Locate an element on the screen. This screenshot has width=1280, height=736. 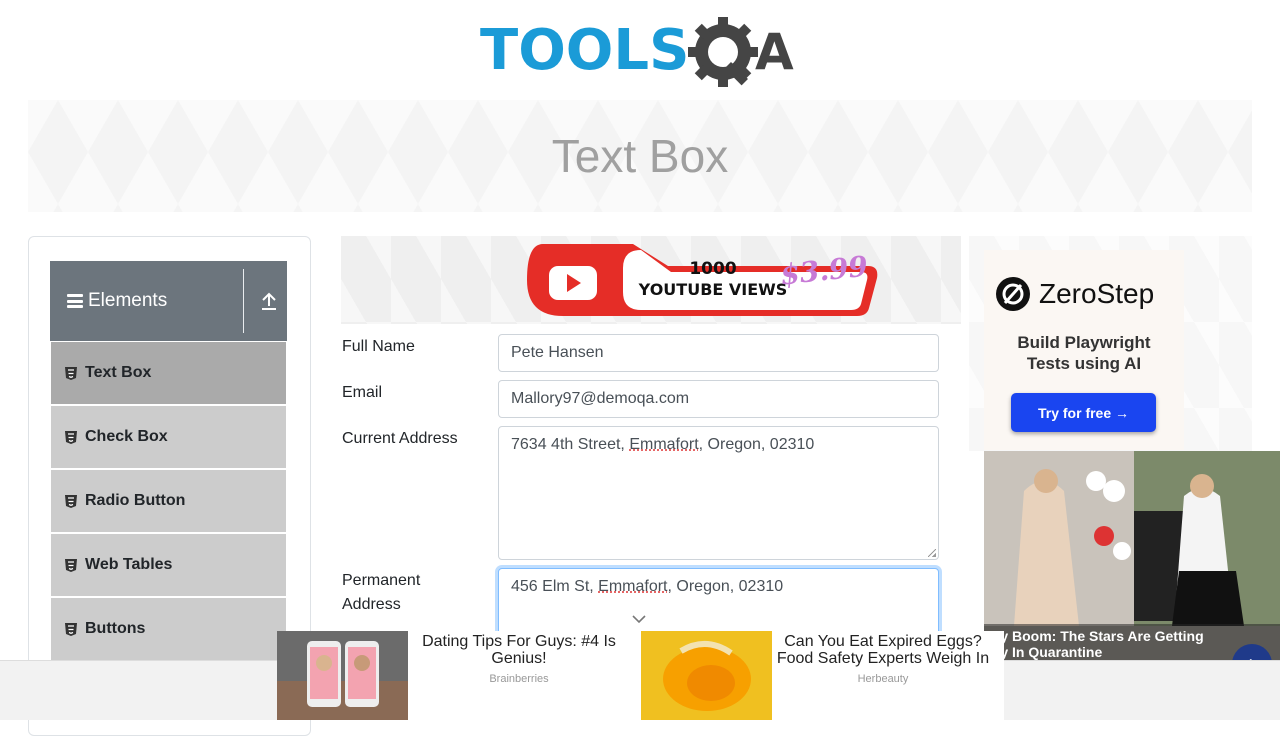
sidebar-item-label: Radio Button is located at coordinates (135, 500).